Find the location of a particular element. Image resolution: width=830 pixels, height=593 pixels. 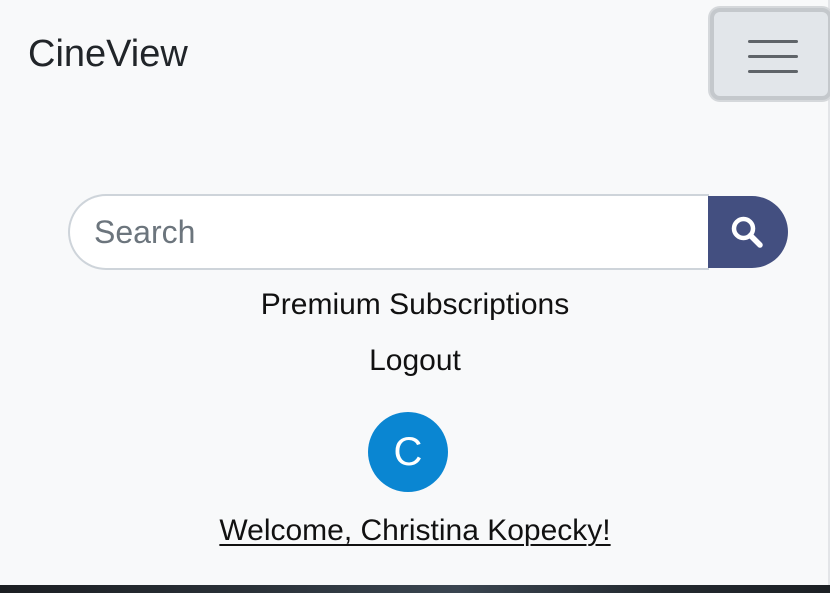

navbar-toggler-button is located at coordinates (770, 54).